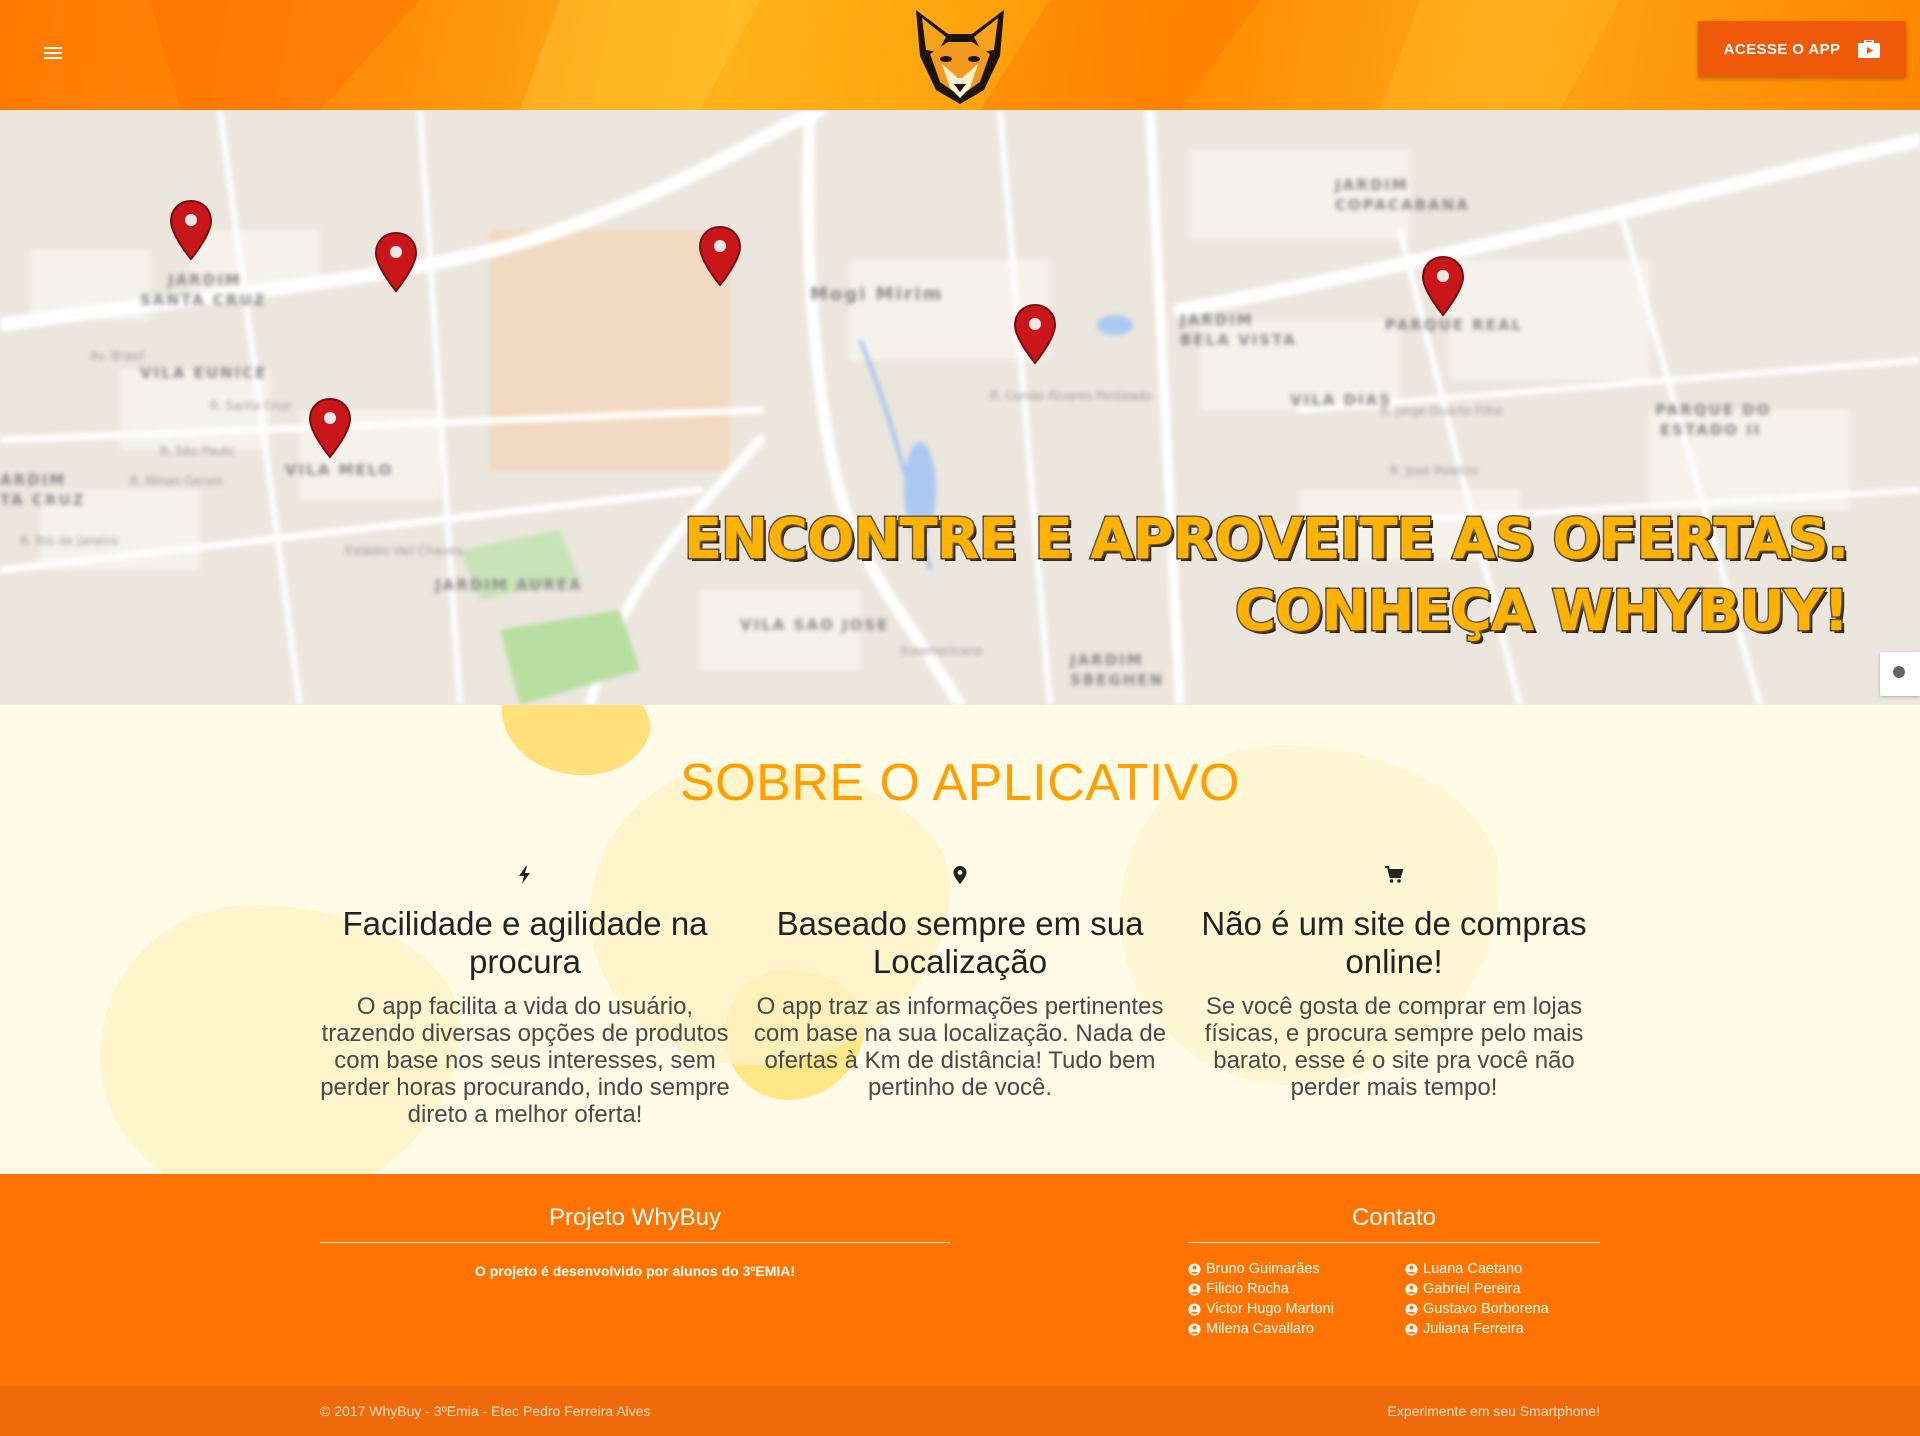  I want to click on svg-text: Av. Brasil, so click(117, 356).